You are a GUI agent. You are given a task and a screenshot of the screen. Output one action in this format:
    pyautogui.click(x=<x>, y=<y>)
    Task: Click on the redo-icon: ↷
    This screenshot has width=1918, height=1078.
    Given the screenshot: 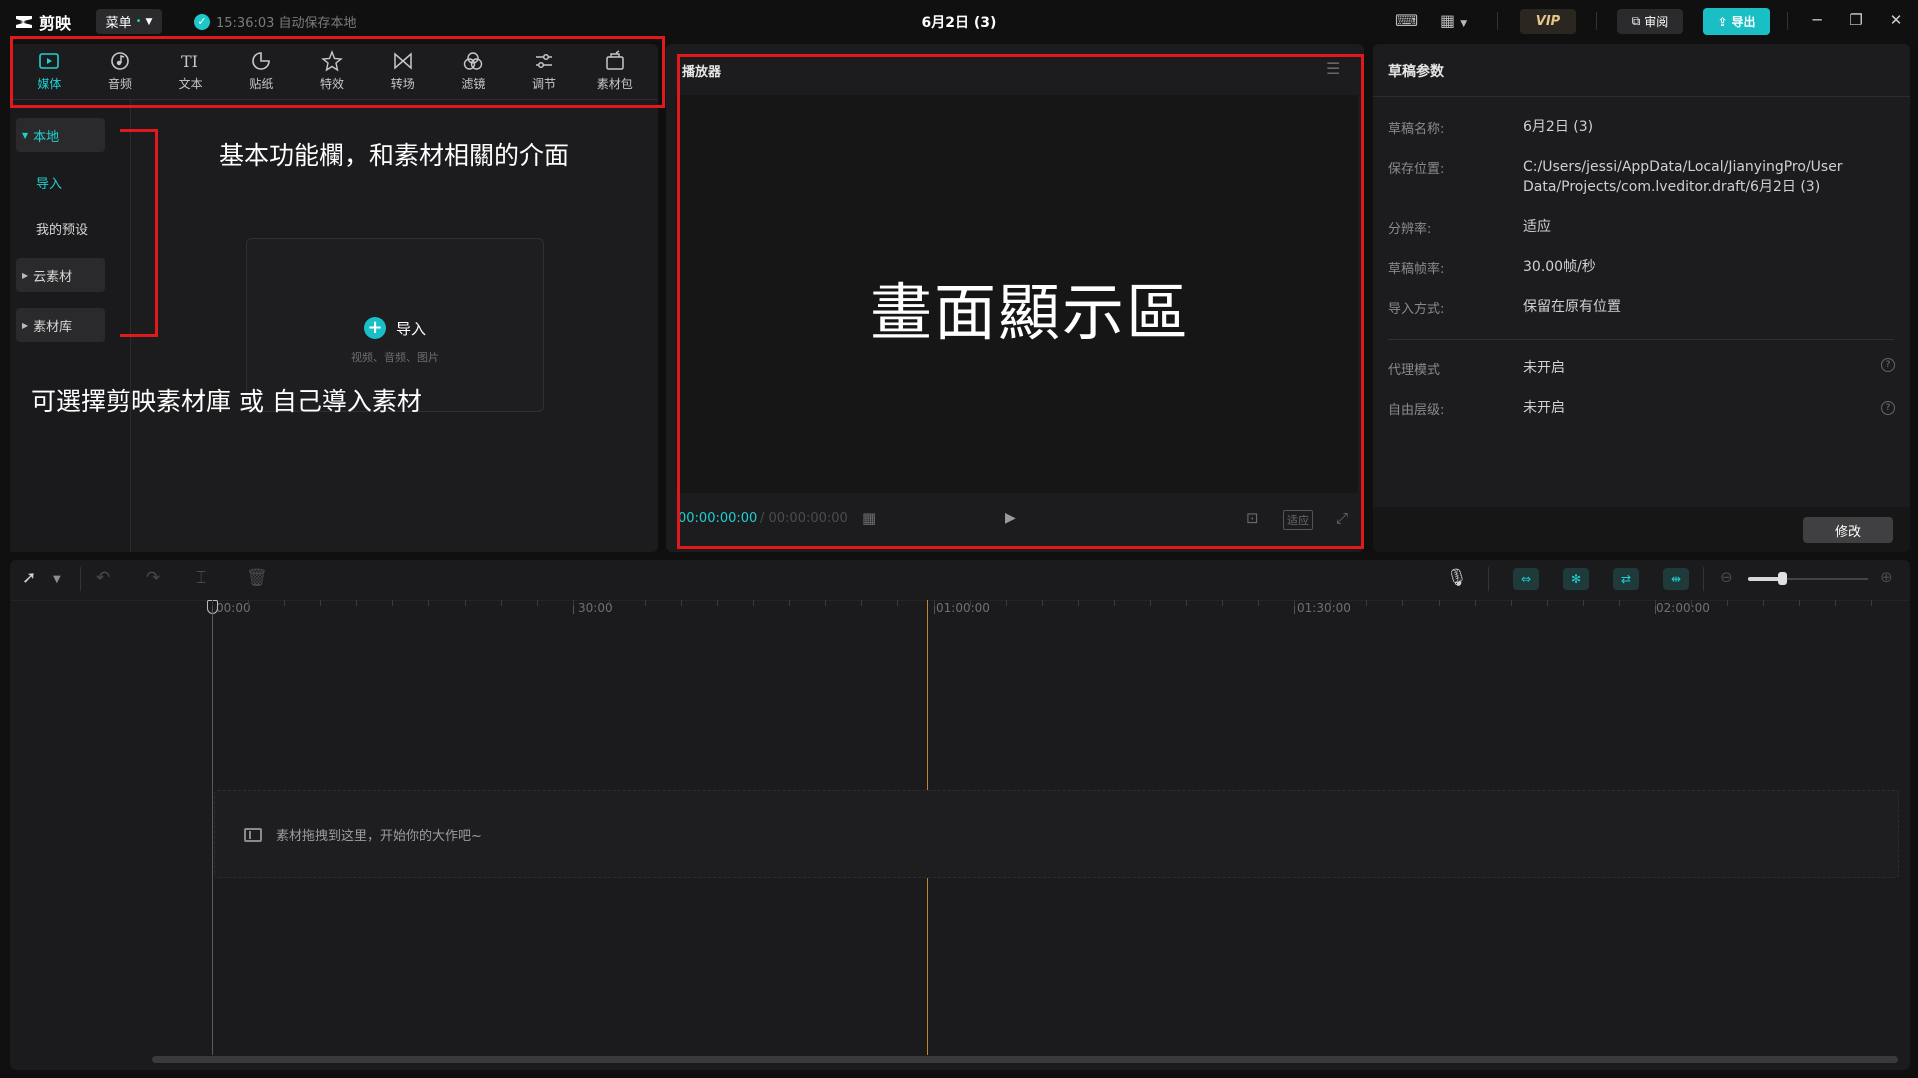 What is the action you would take?
    pyautogui.click(x=153, y=578)
    